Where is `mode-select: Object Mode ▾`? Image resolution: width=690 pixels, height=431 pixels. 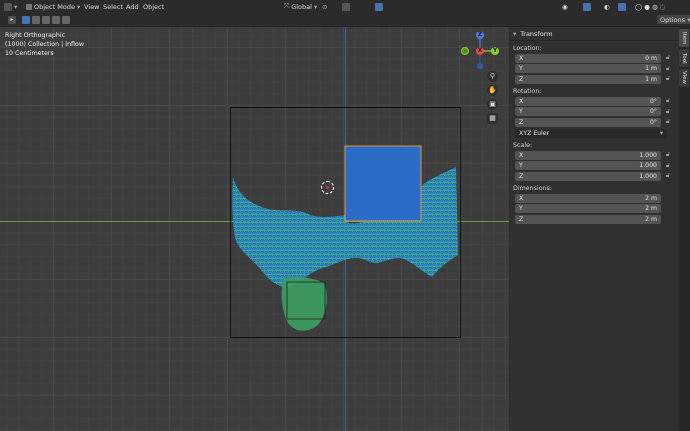
mode-select: Object Mode ▾ is located at coordinates (53, 6).